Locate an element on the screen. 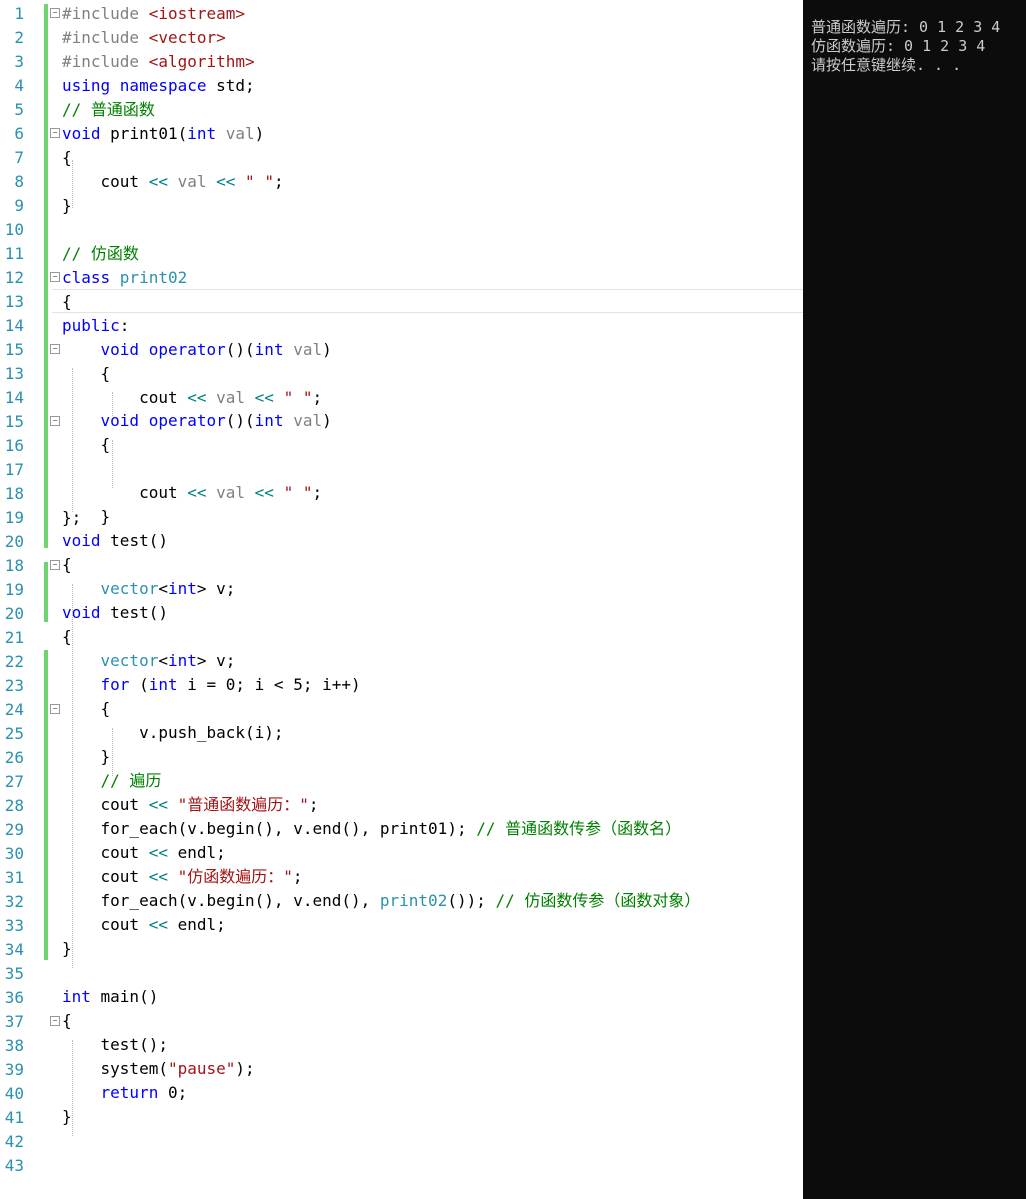 The height and width of the screenshot is (1199, 1026). code-line: // 仿函数 is located at coordinates (100, 254).